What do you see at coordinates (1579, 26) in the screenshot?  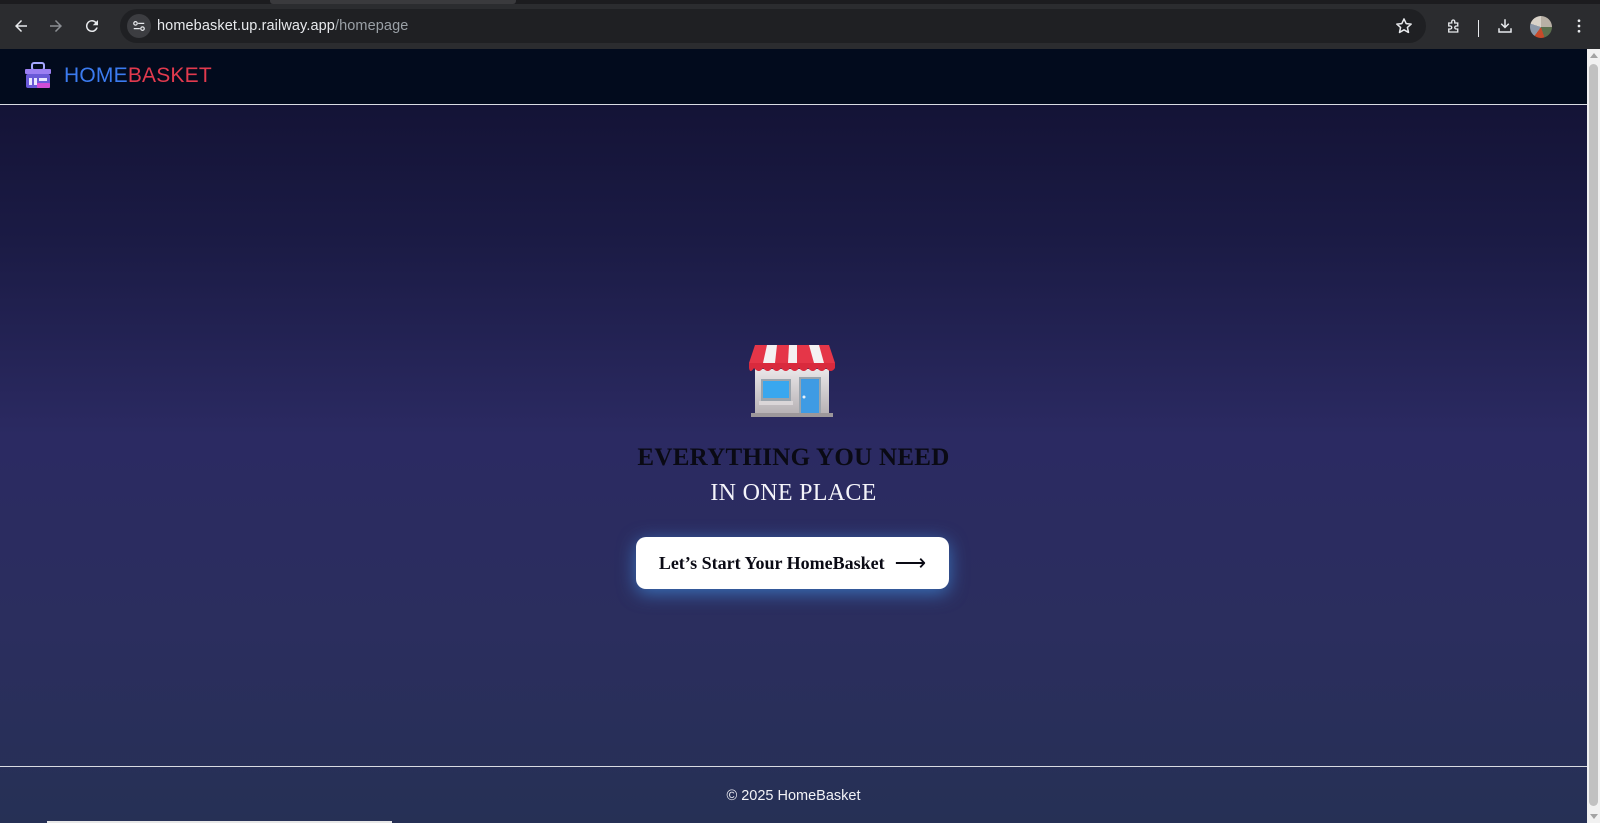 I see `menu-dots-icon` at bounding box center [1579, 26].